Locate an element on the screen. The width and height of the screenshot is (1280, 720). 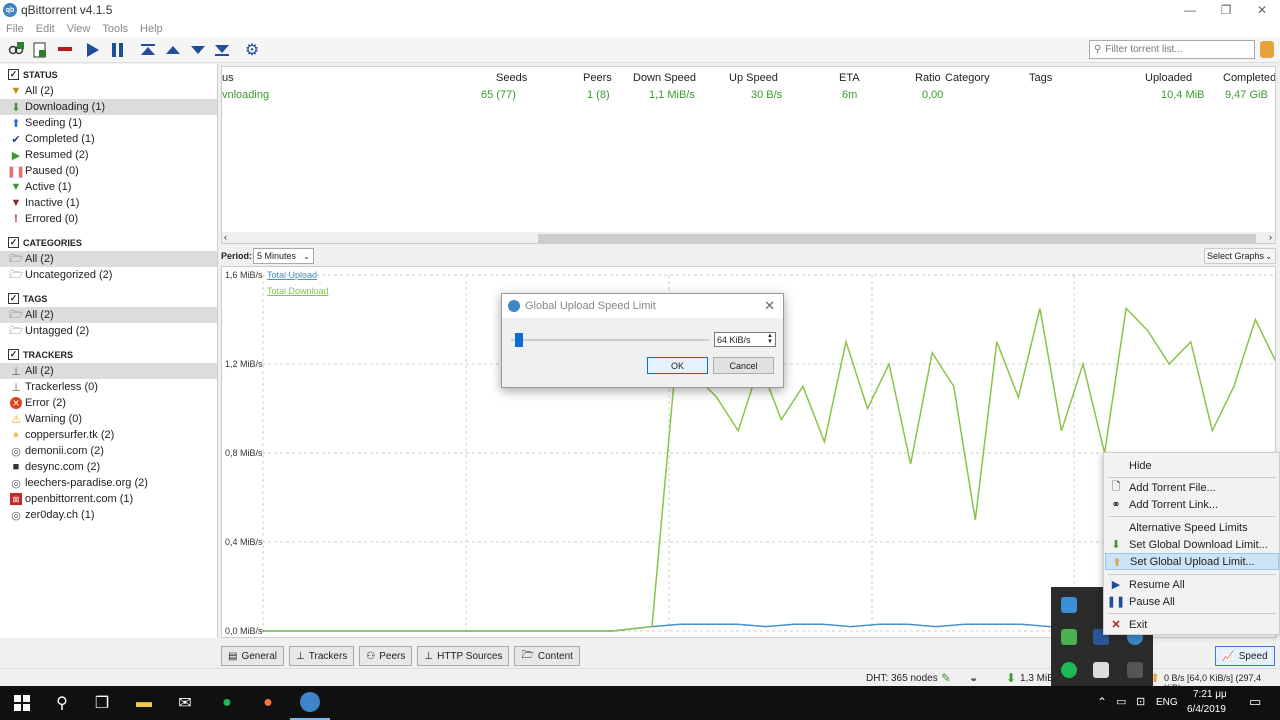
connection-status-icon: ✎ is located at coordinates (946, 678).